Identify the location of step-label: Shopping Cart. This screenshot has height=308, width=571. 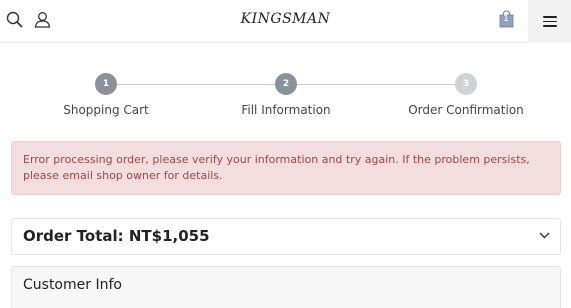
(106, 110).